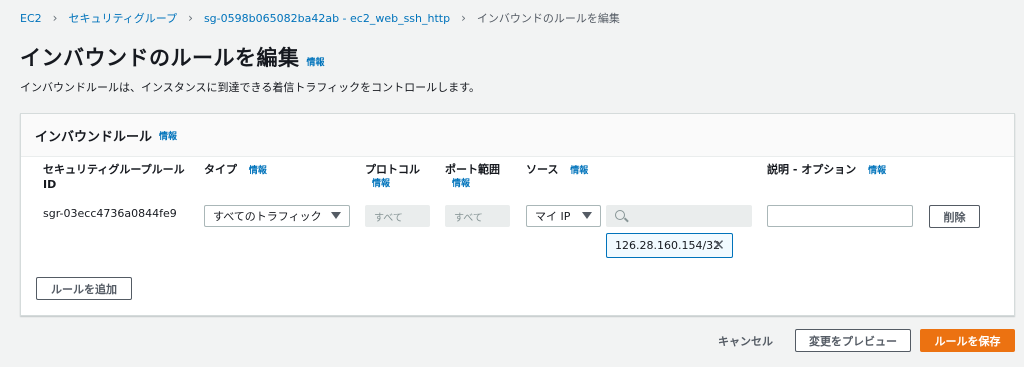 This screenshot has width=1024, height=367. I want to click on column-port-label: ポート範囲, so click(472, 169).